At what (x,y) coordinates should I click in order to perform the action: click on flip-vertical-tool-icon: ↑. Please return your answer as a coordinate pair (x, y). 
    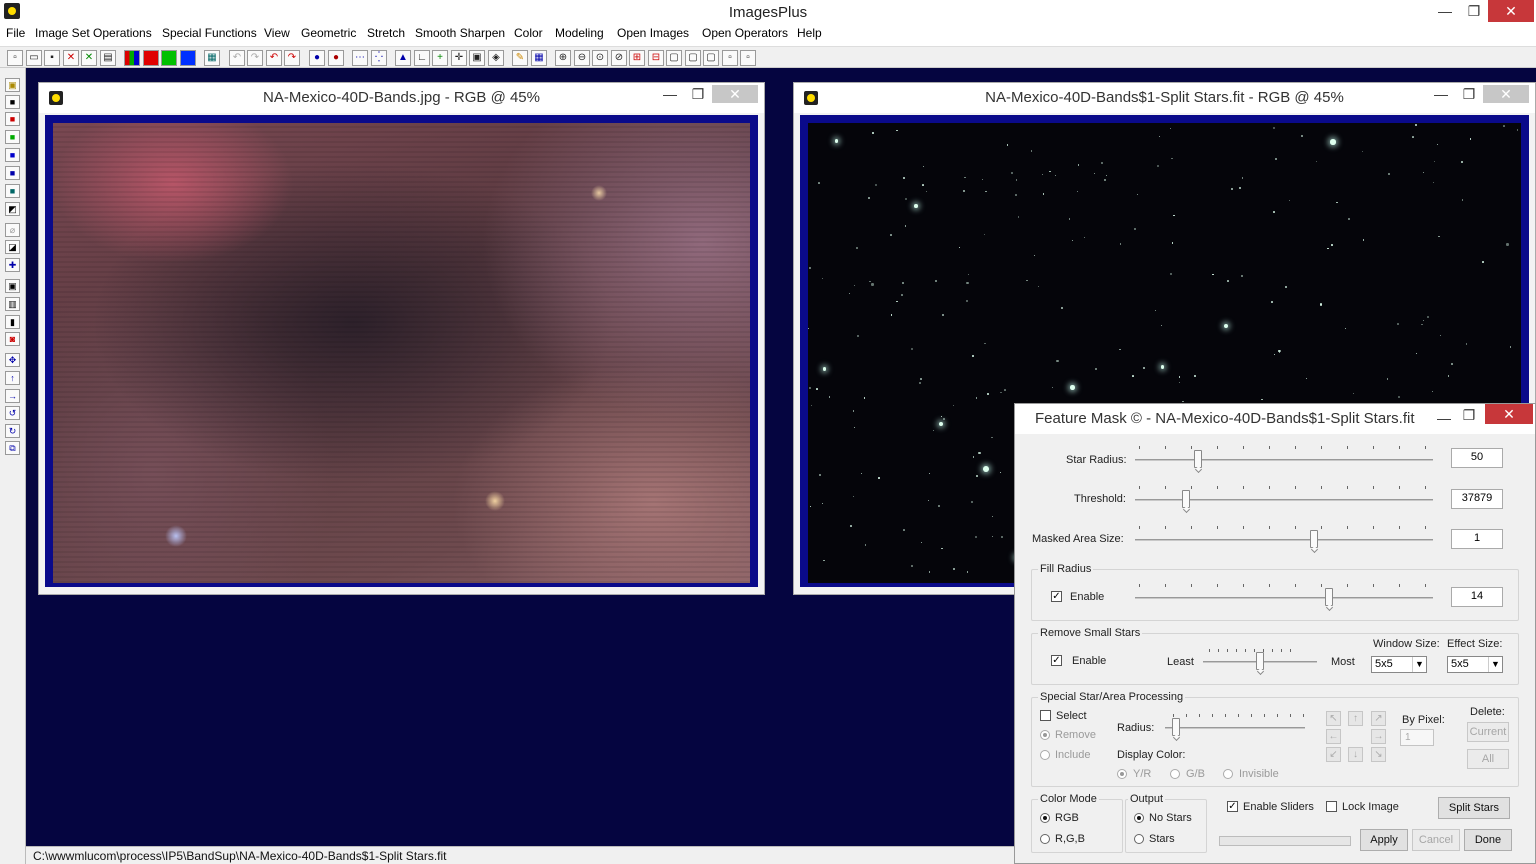
    Looking at the image, I should click on (12, 378).